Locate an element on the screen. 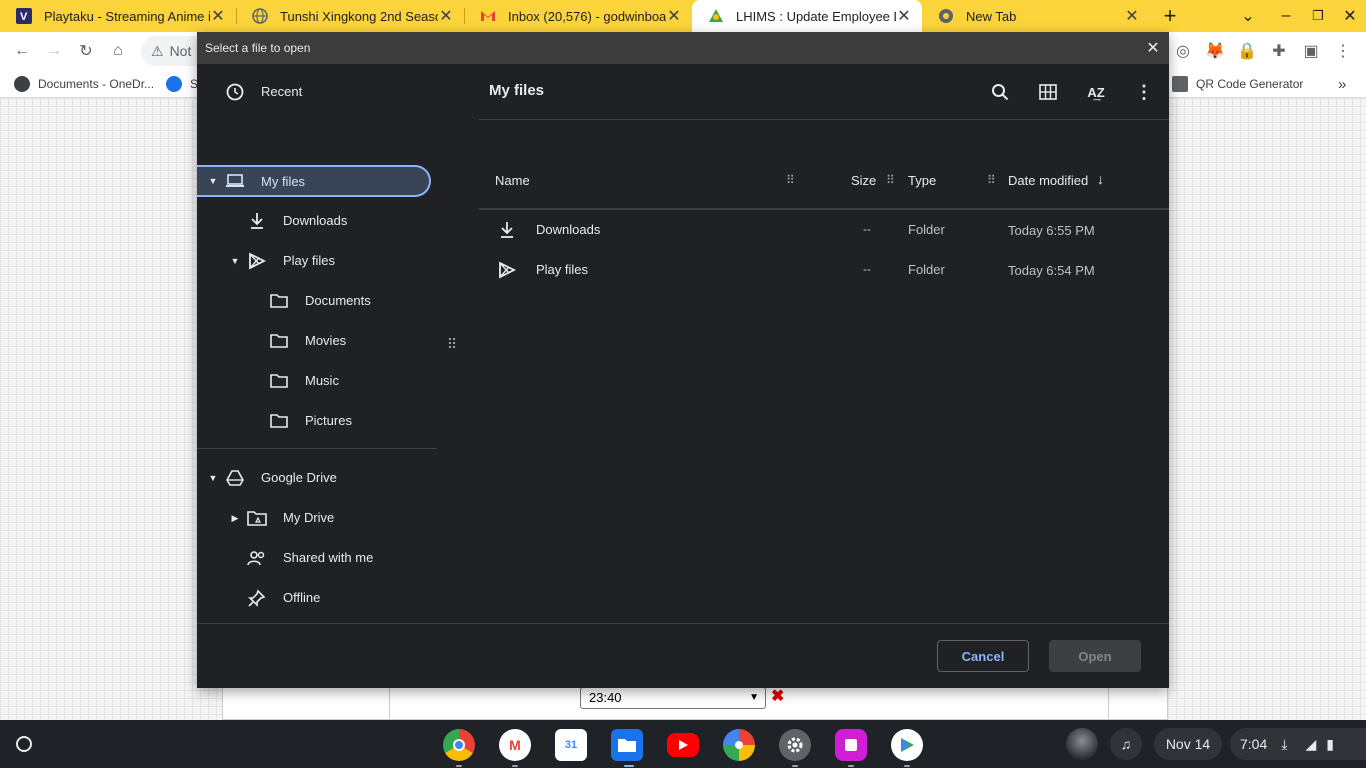  reload-icon: ↻ is located at coordinates (86, 51).